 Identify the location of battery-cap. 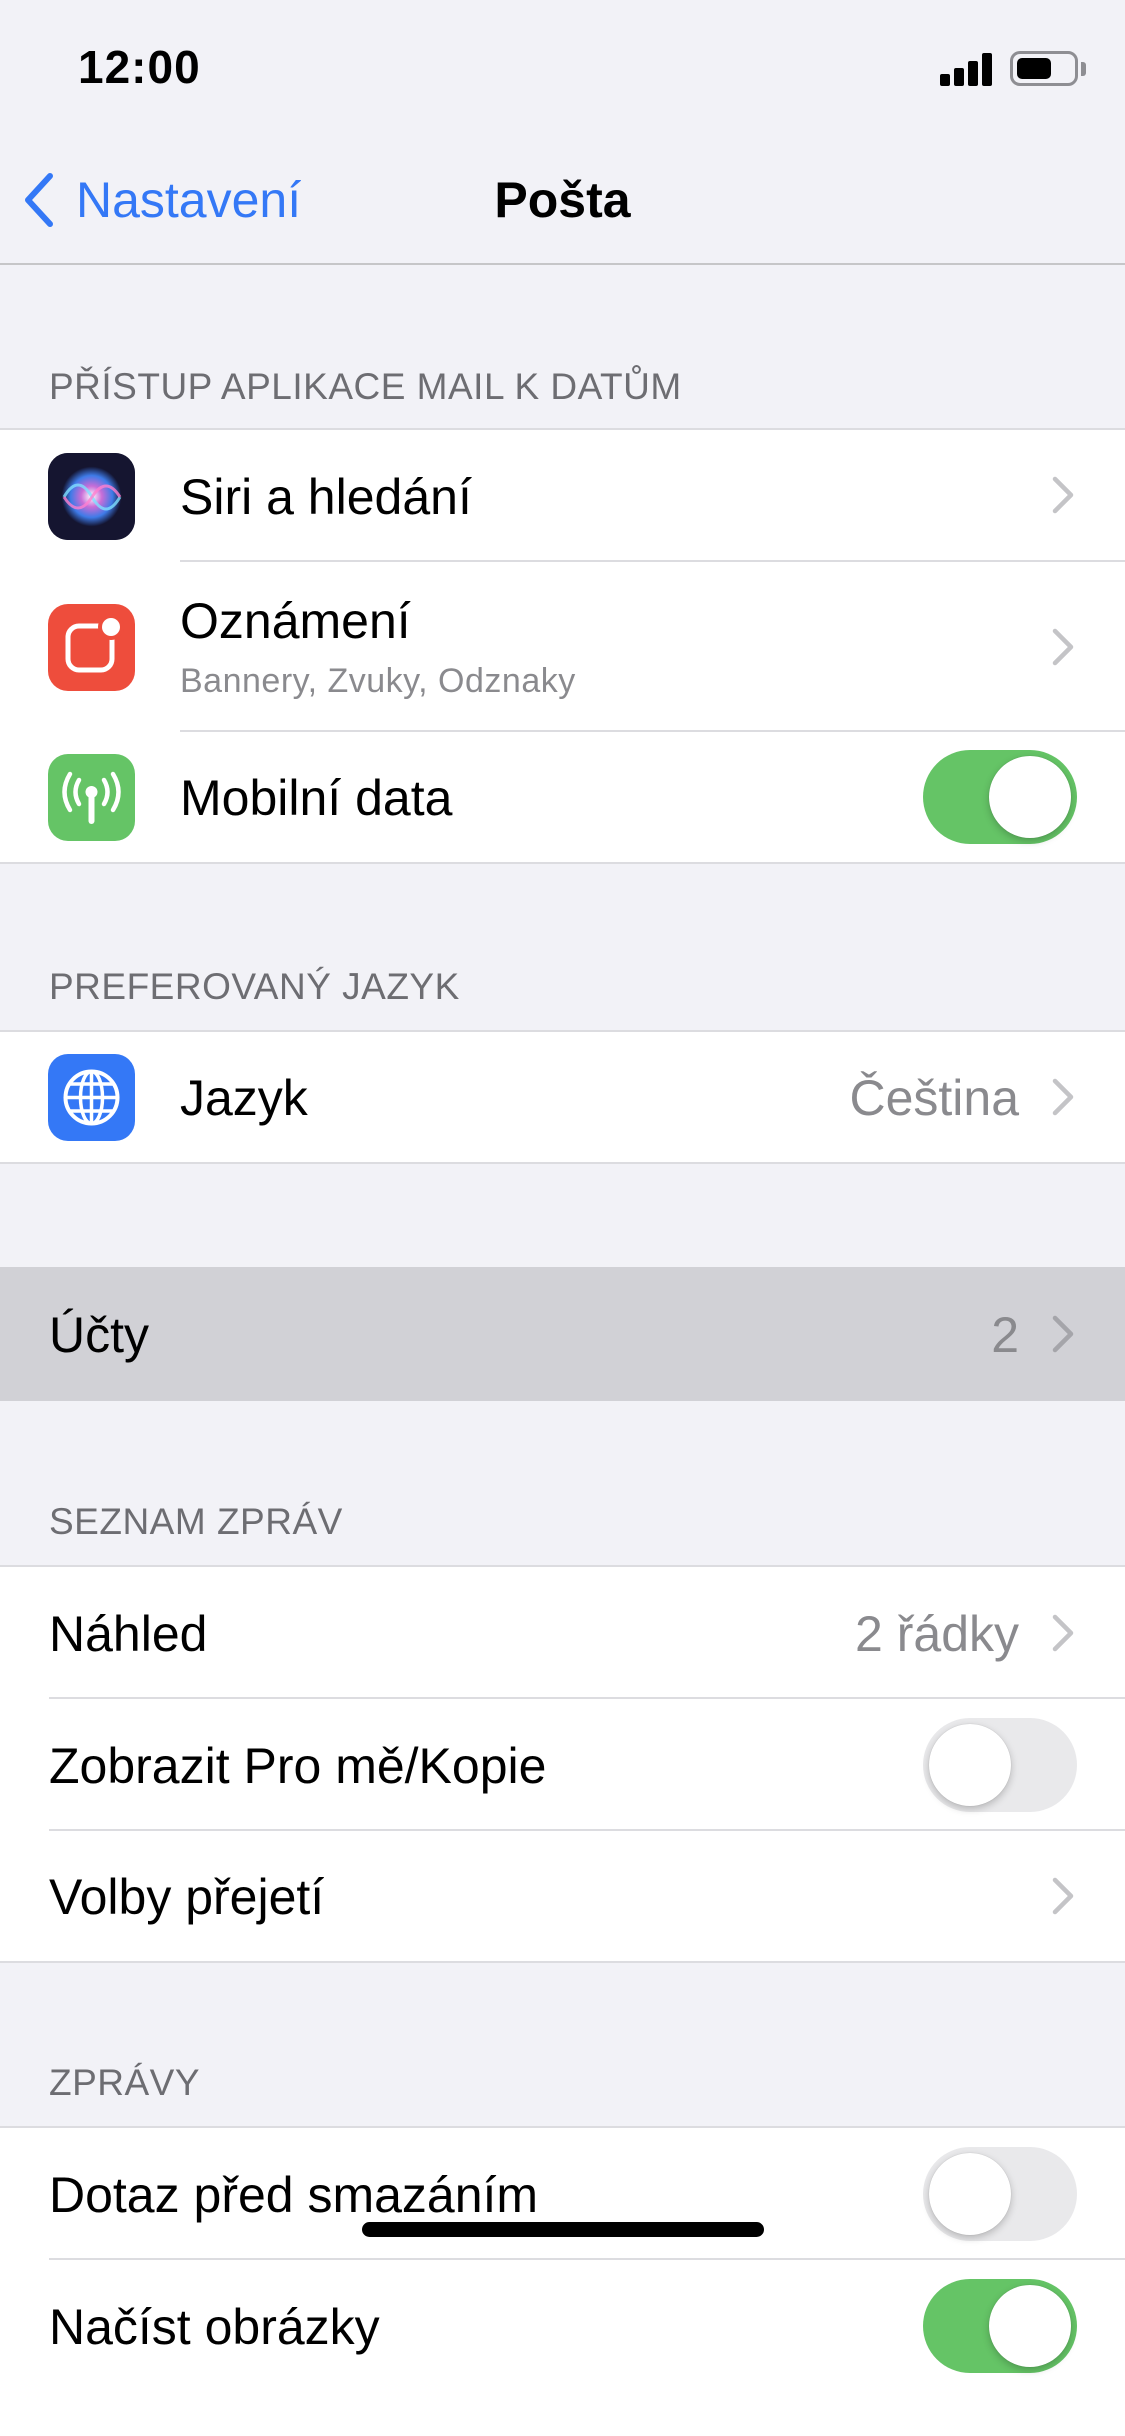
(1083, 69).